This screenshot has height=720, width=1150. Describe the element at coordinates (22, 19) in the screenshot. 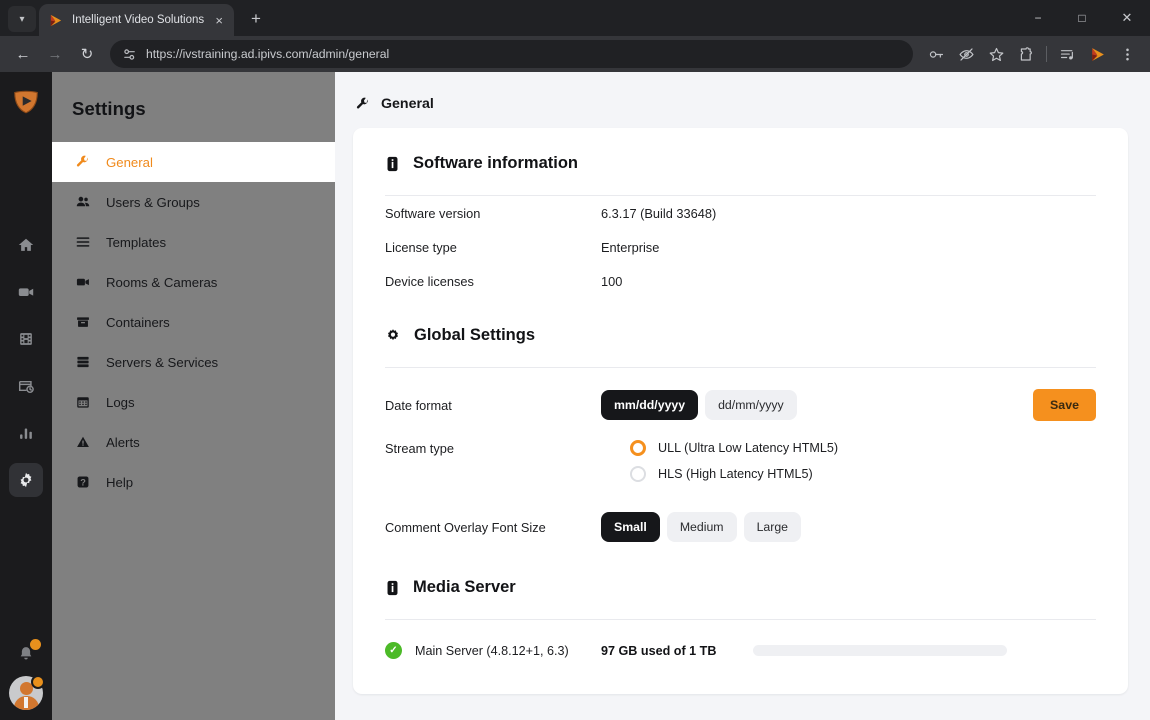

I see `tab-search-chevron-icon: ▾` at that location.